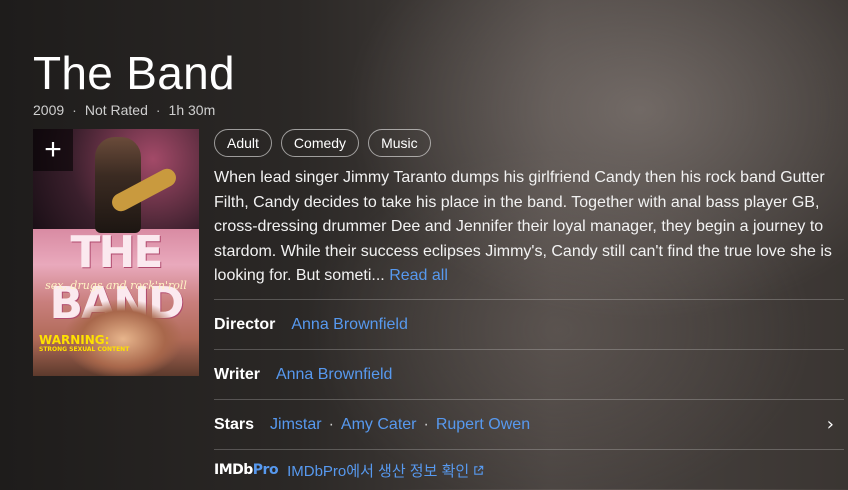 This screenshot has height=490, width=848. What do you see at coordinates (529, 374) in the screenshot?
I see `credit-row-writer: Writer Anna Brownfield` at bounding box center [529, 374].